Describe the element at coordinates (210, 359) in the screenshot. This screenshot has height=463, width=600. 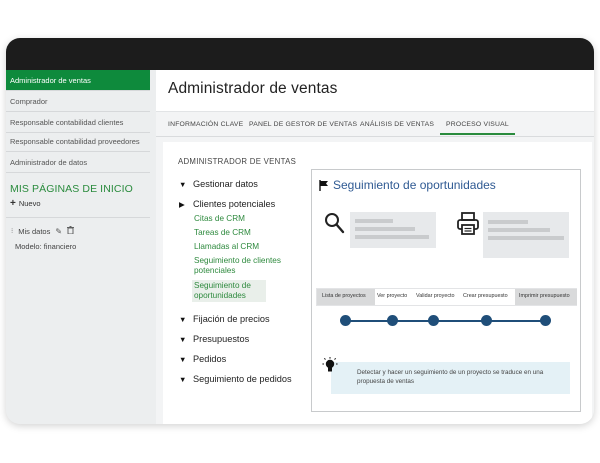
I see `tree-item-label: Pedidos` at that location.